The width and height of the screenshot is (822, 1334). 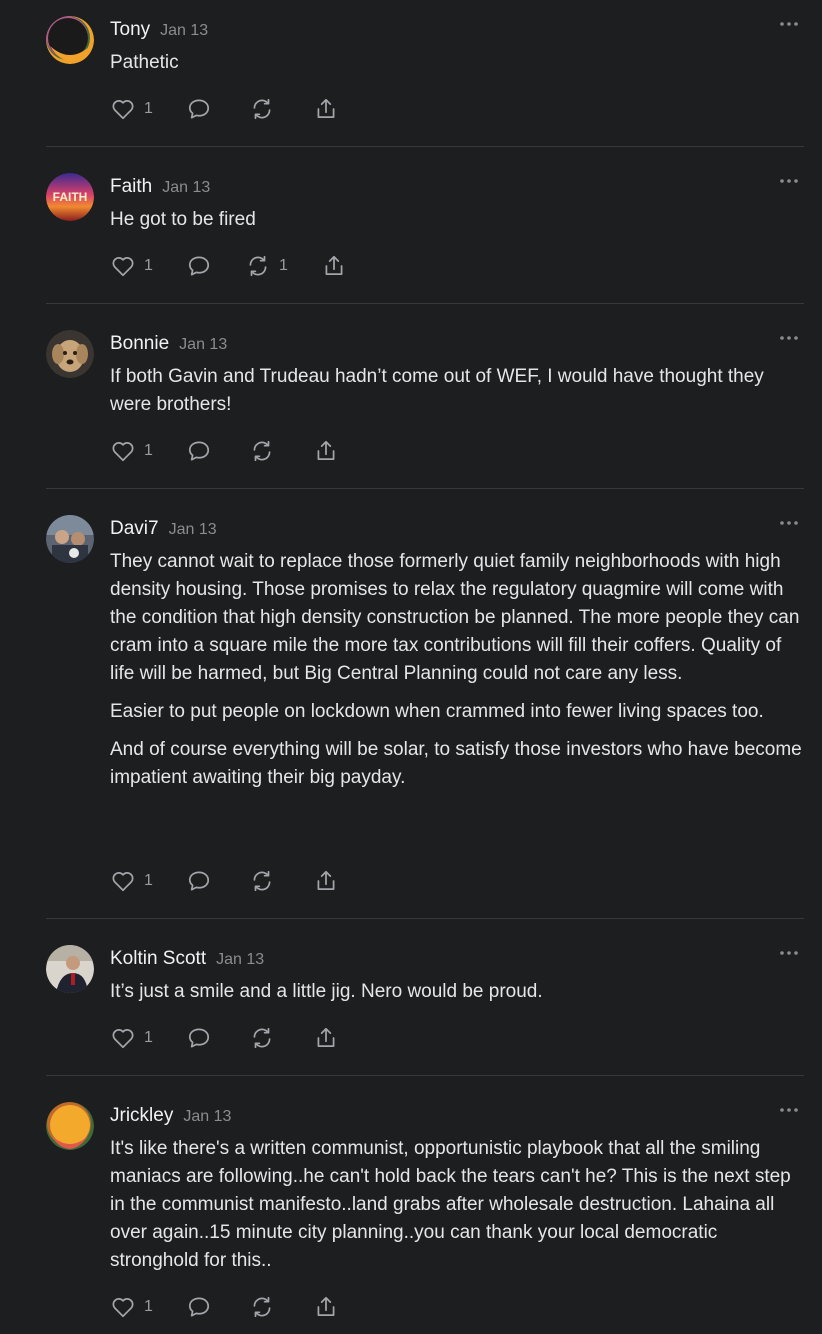 I want to click on comment-text: He got to be fired, so click(x=183, y=219).